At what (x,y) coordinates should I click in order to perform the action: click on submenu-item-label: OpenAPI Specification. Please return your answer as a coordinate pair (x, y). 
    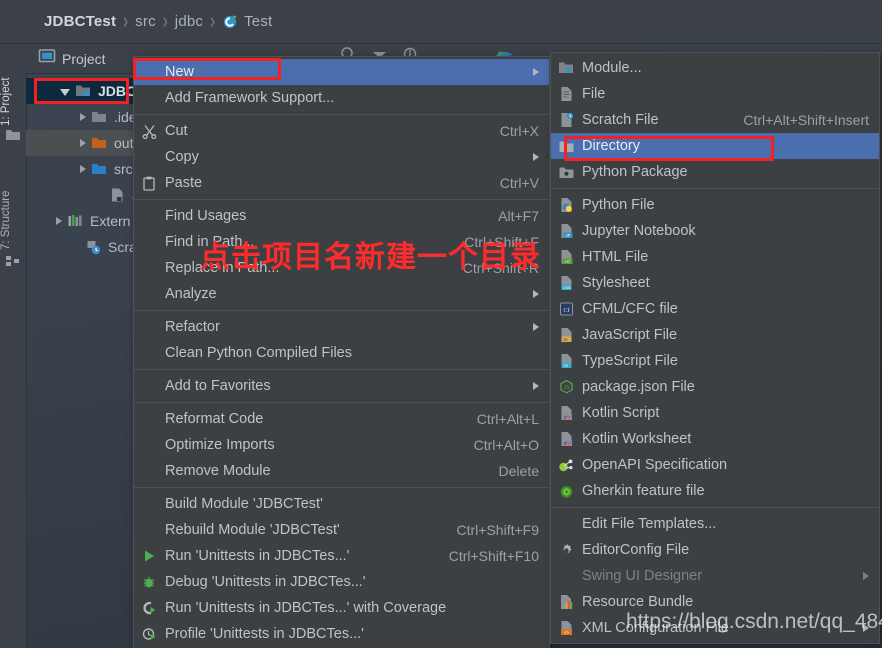
    Looking at the image, I should click on (655, 465).